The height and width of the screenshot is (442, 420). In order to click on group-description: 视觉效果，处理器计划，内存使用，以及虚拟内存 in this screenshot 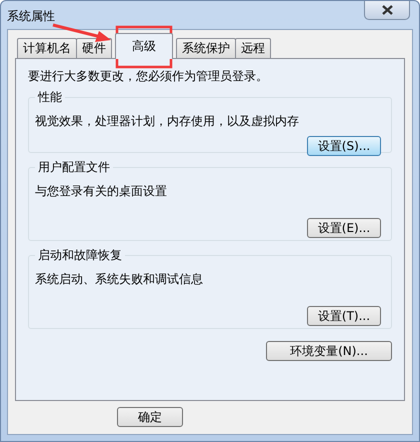, I will do `click(167, 121)`.